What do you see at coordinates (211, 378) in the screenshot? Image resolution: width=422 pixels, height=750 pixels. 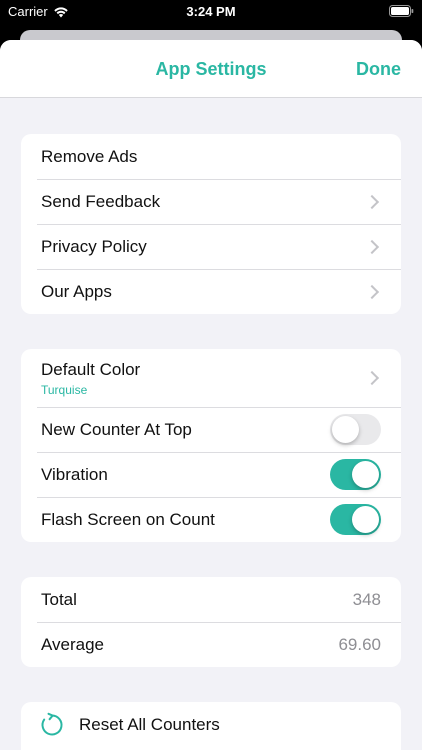 I see `default-color-row: Default Color Turquise` at bounding box center [211, 378].